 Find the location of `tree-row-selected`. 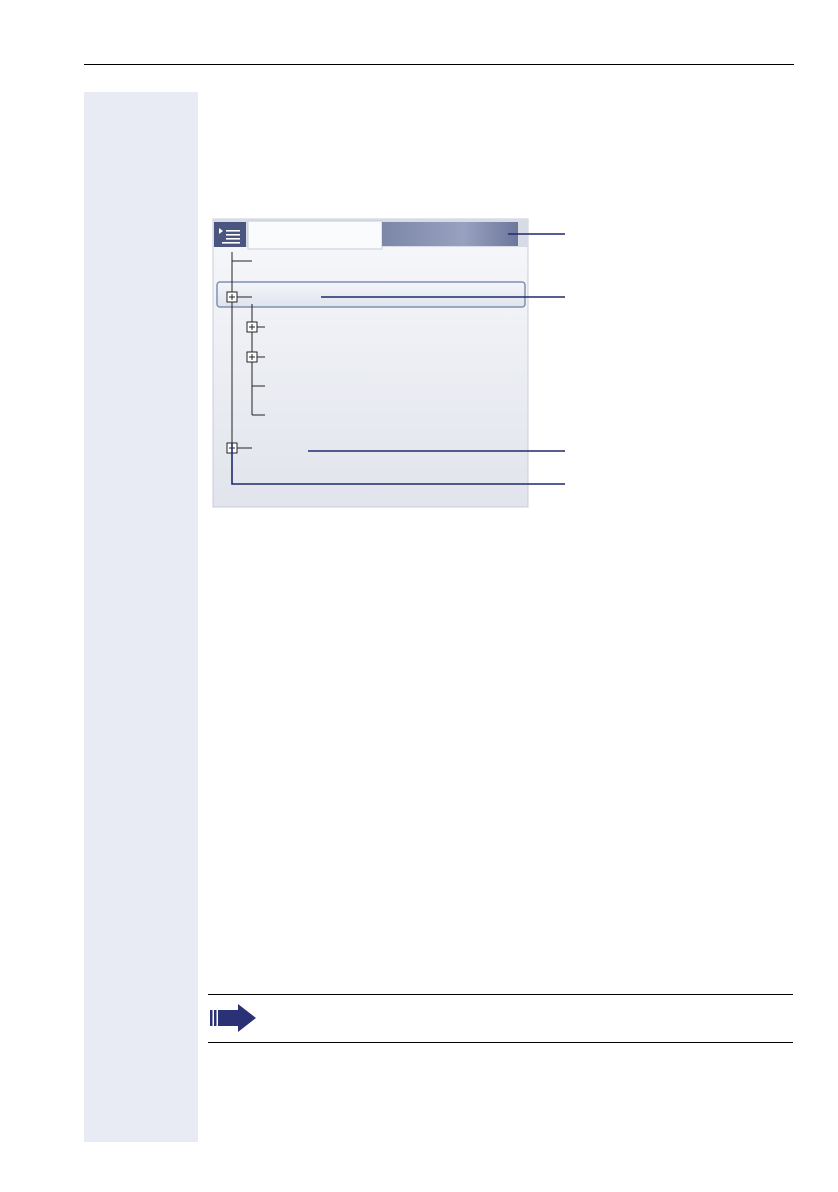

tree-row-selected is located at coordinates (371, 294).